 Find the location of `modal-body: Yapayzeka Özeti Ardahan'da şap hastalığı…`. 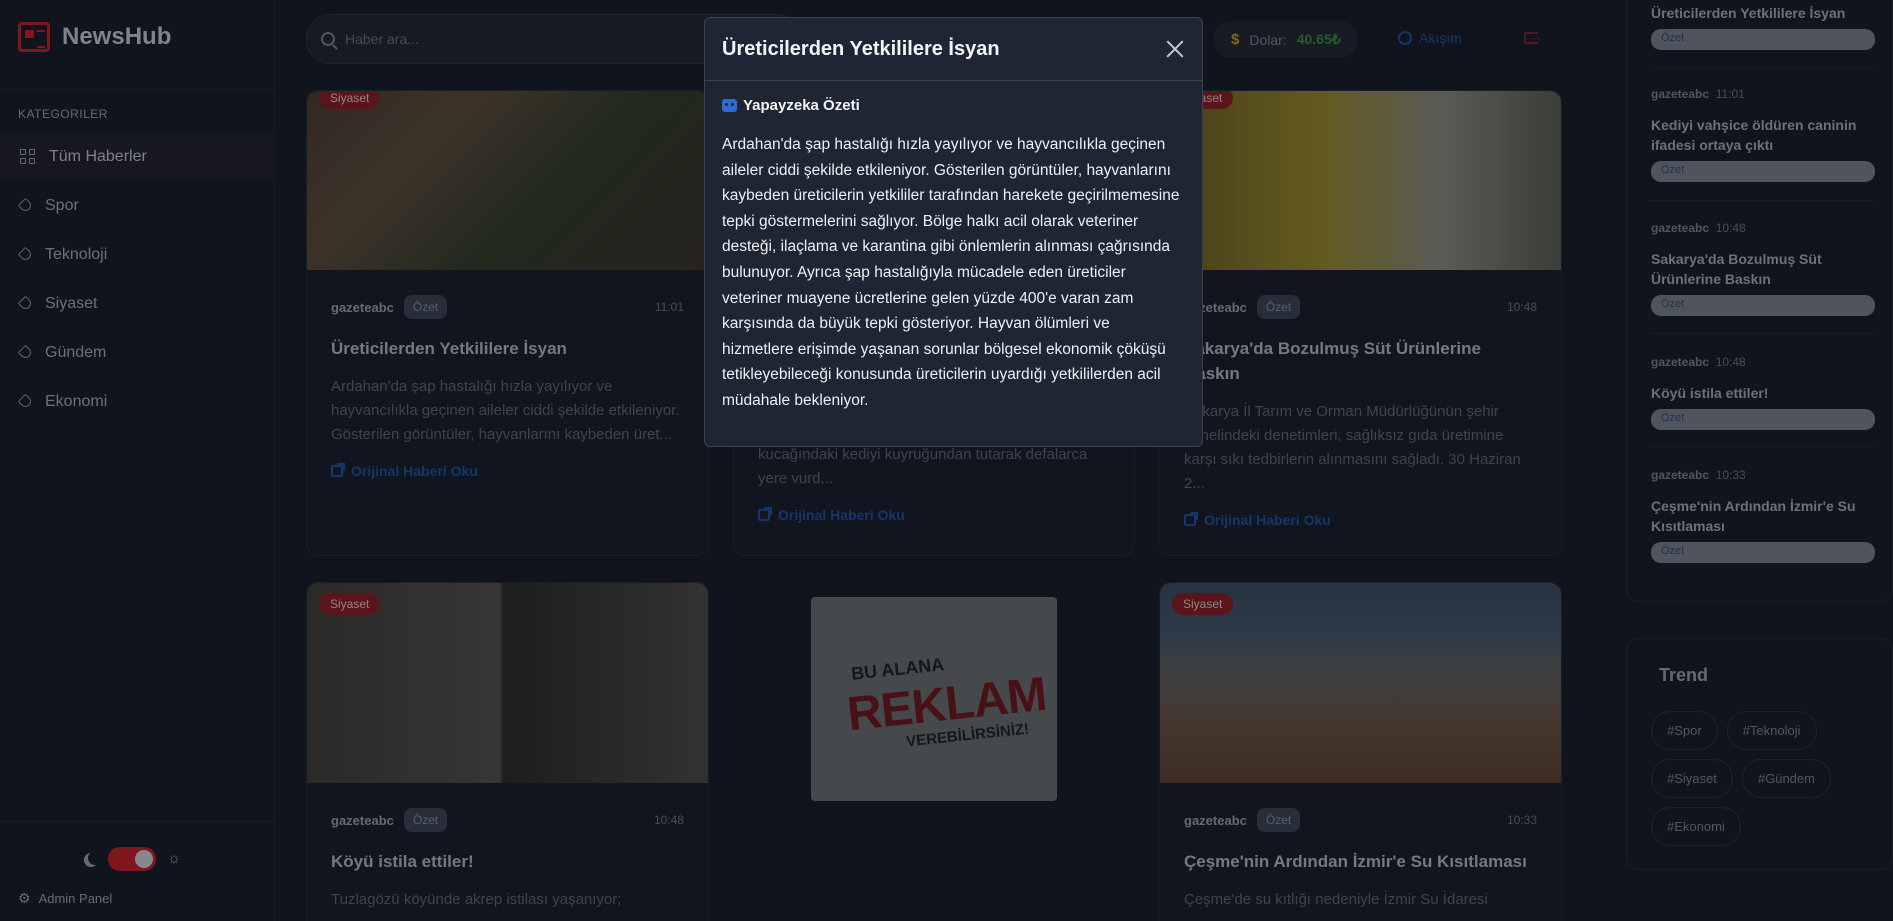

modal-body: Yapayzeka Özeti Ardahan'da şap hastalığı… is located at coordinates (953, 255).